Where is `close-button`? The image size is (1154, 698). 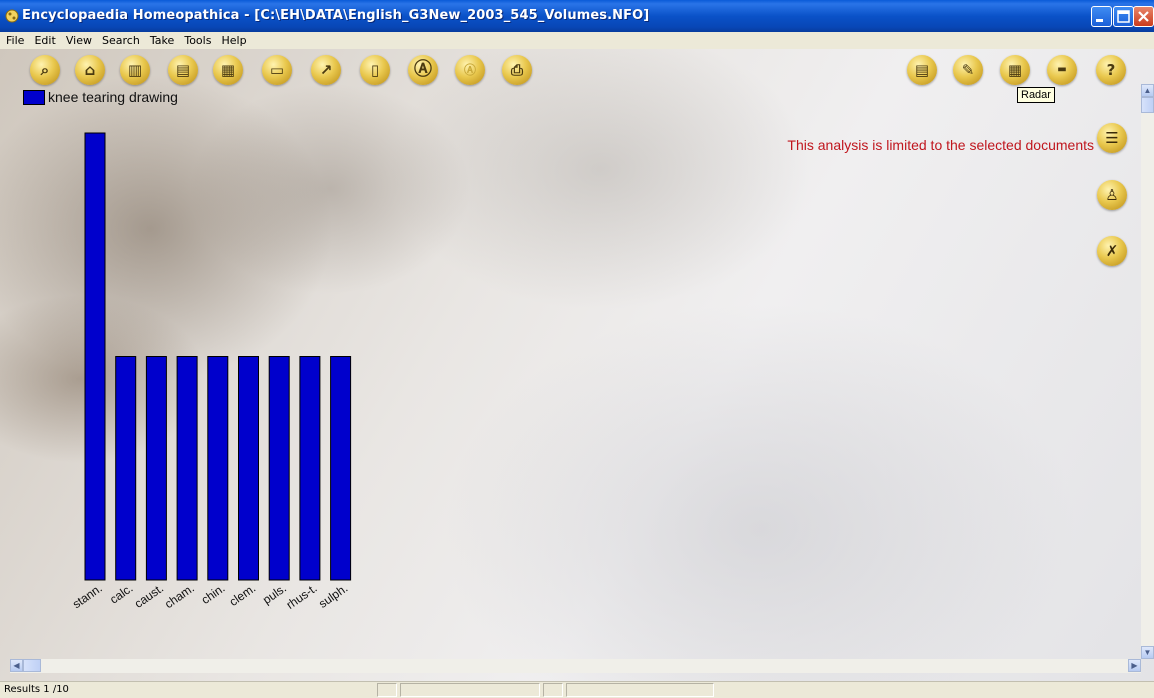 close-button is located at coordinates (1143, 16).